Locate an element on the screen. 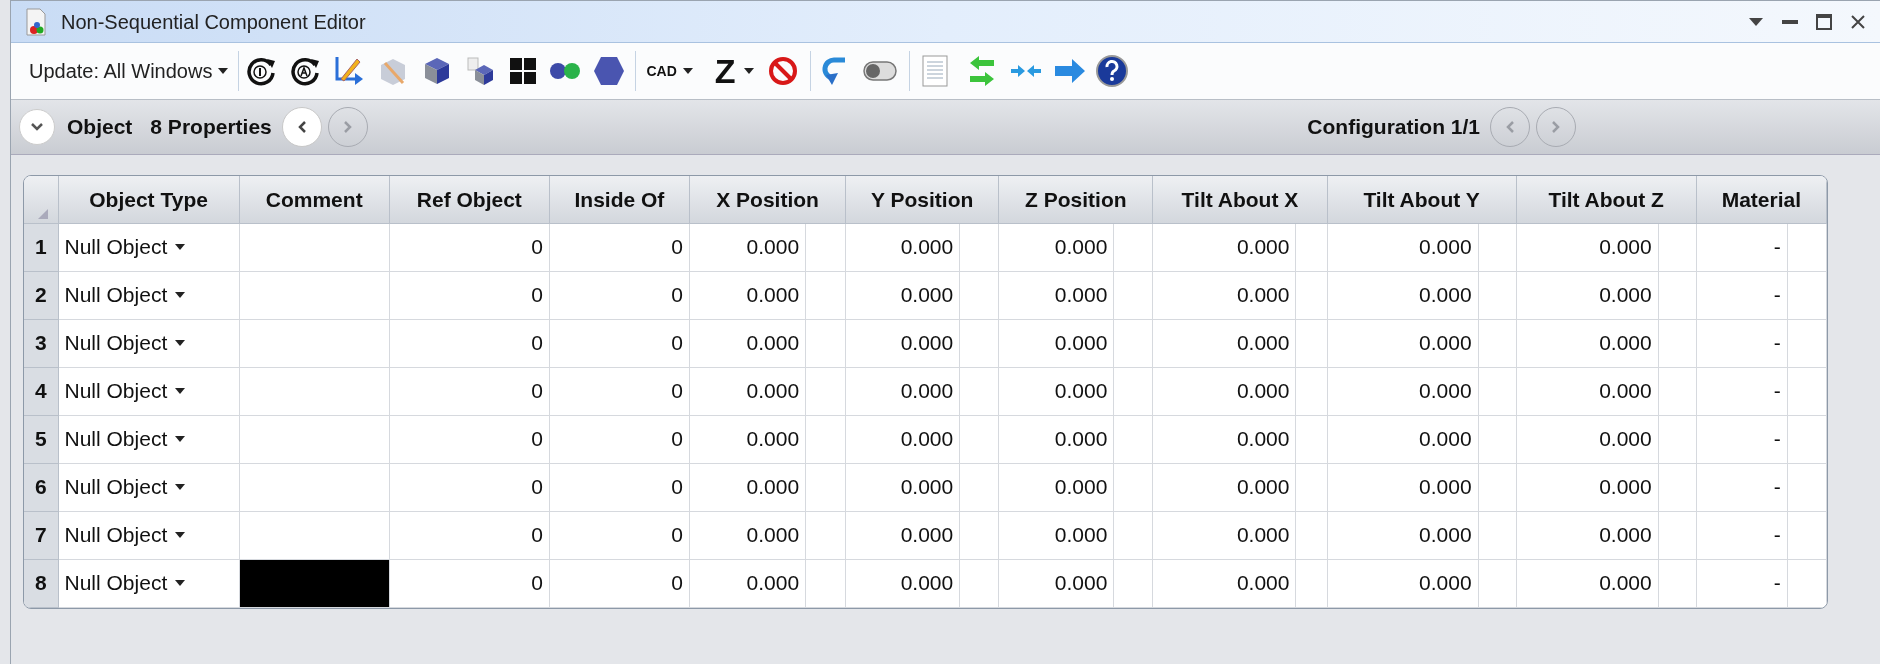 The width and height of the screenshot is (1880, 664). column-header: Object Type is located at coordinates (149, 199).